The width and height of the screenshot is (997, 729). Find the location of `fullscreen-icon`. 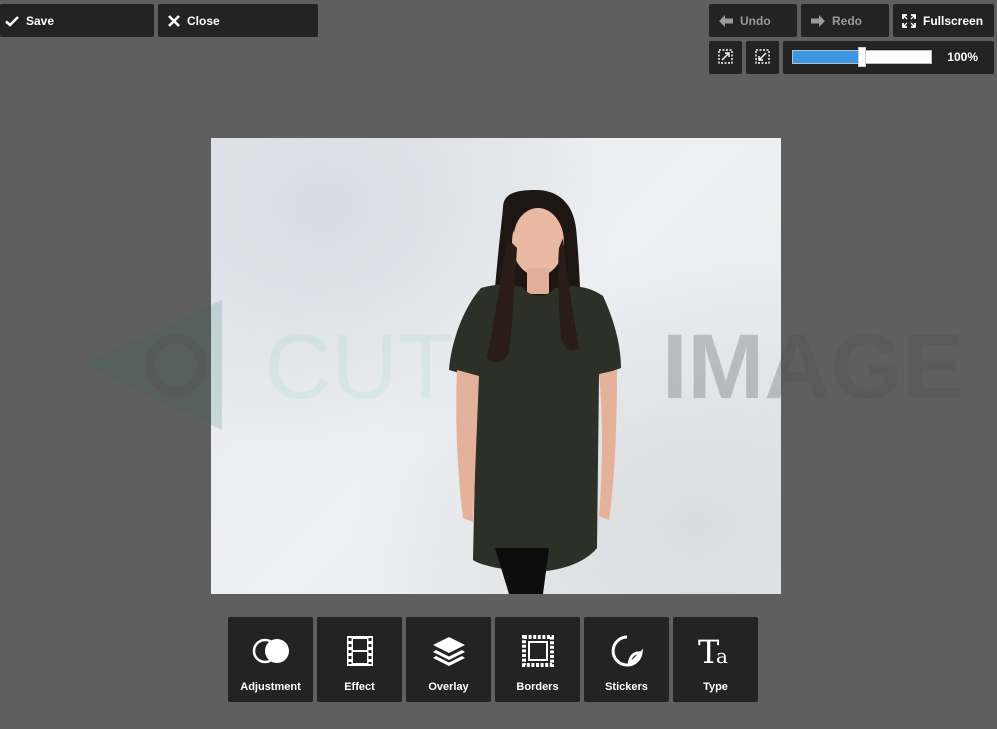

fullscreen-icon is located at coordinates (909, 20).